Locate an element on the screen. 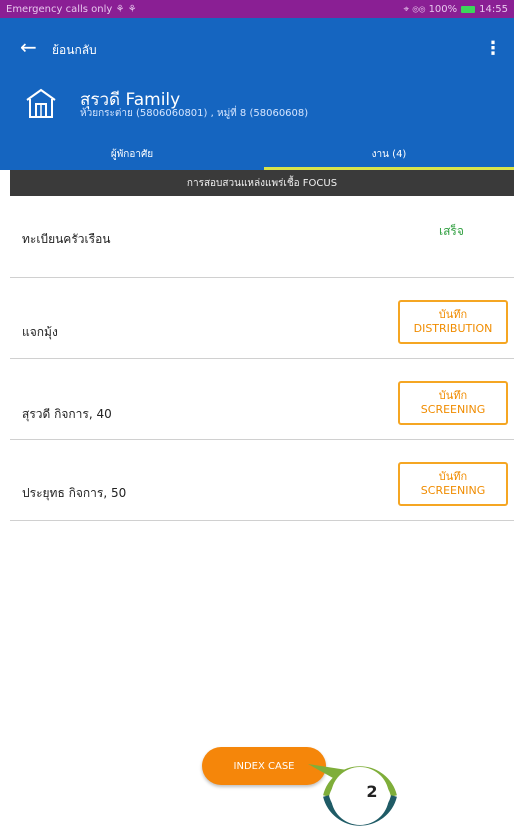 This screenshot has width=514, height=826. record-distribution-button: บันทึก DISTRIBUTION is located at coordinates (453, 322).